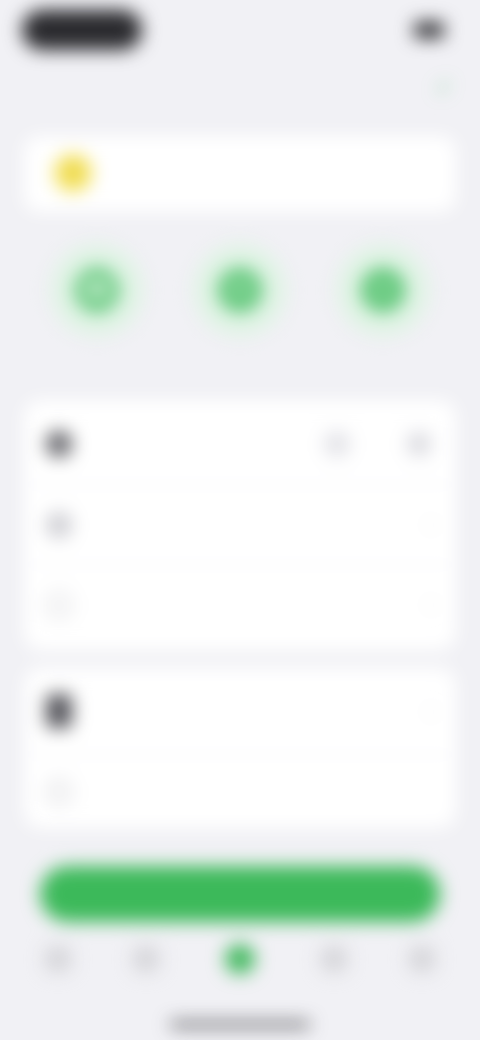 This screenshot has height=1040, width=480. I want to click on location-icon: ⌖, so click(383, 290).